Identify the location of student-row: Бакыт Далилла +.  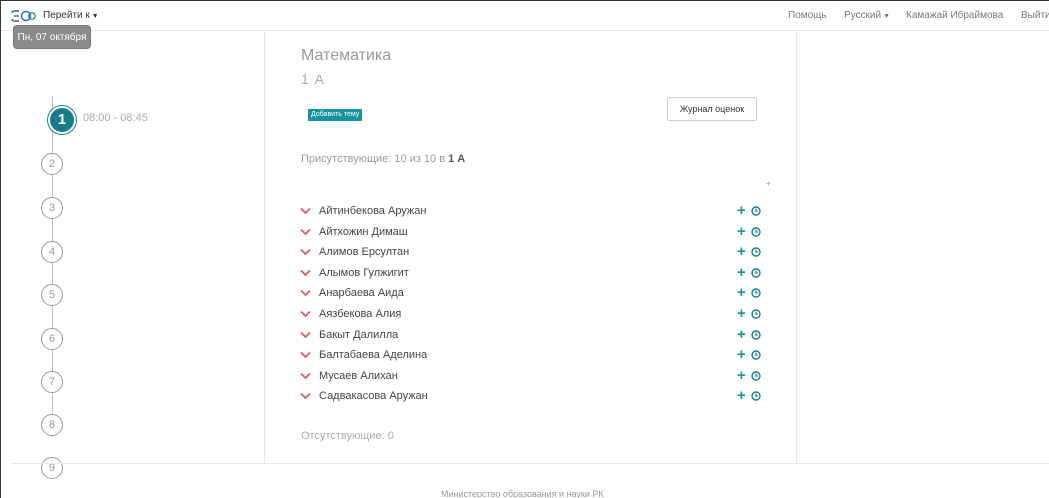
(530, 337).